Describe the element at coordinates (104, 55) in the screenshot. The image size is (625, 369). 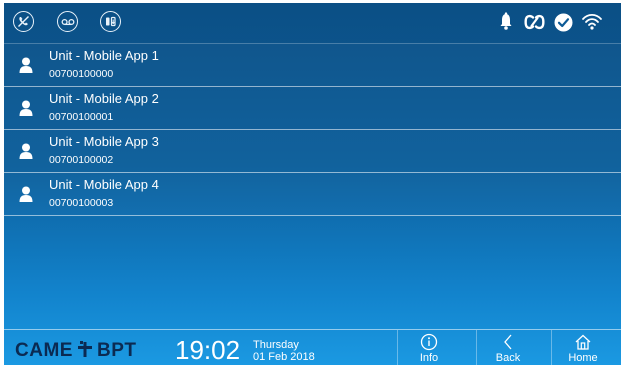
I see `contact-name: Unit - Mobile App 1` at that location.